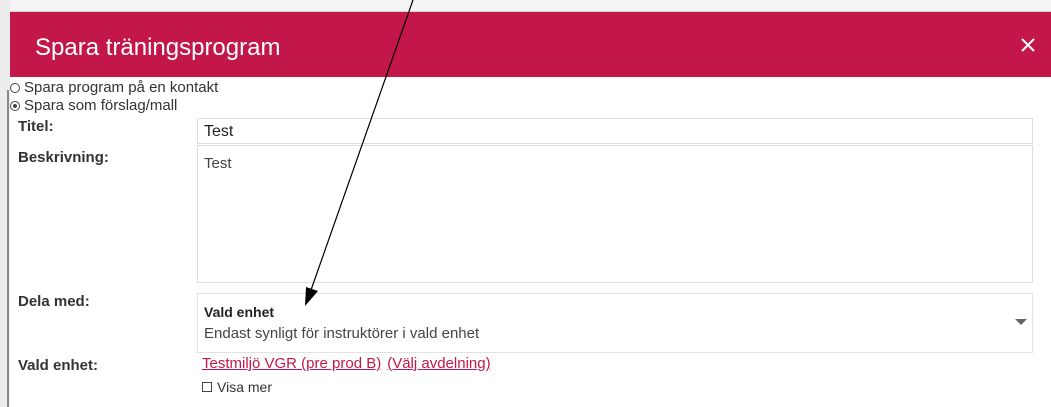 The width and height of the screenshot is (1051, 407). I want to click on close-icon, so click(1028, 45).